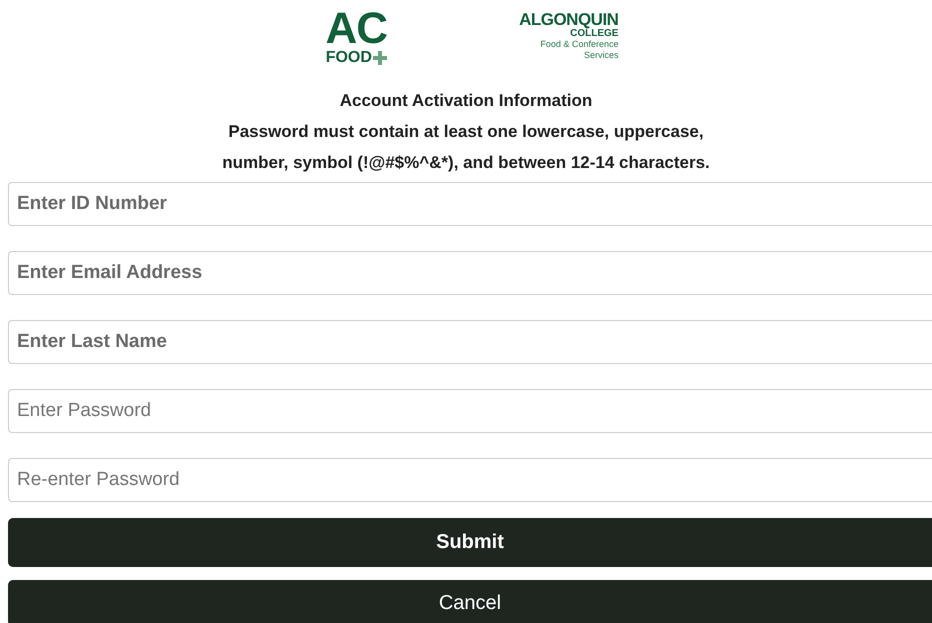  What do you see at coordinates (470, 542) in the screenshot?
I see `submit-button: Submit` at bounding box center [470, 542].